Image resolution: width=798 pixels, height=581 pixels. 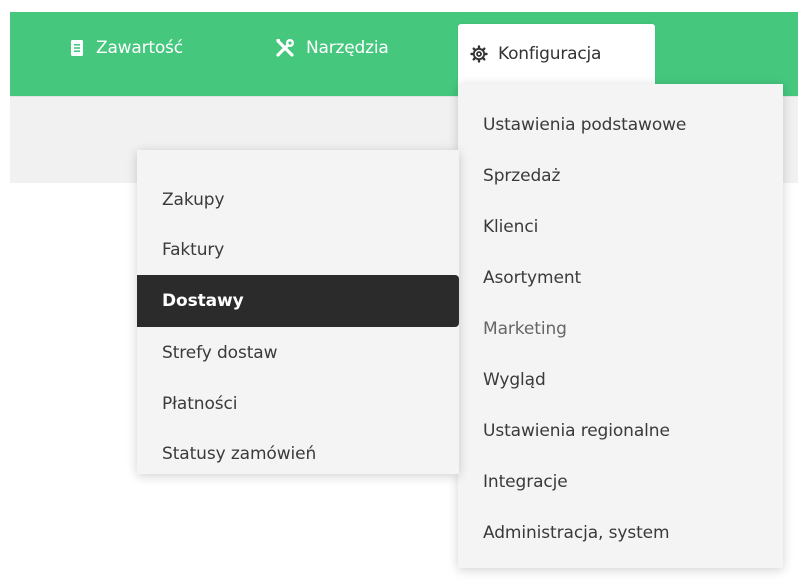 I want to click on gear-icon, so click(x=479, y=54).